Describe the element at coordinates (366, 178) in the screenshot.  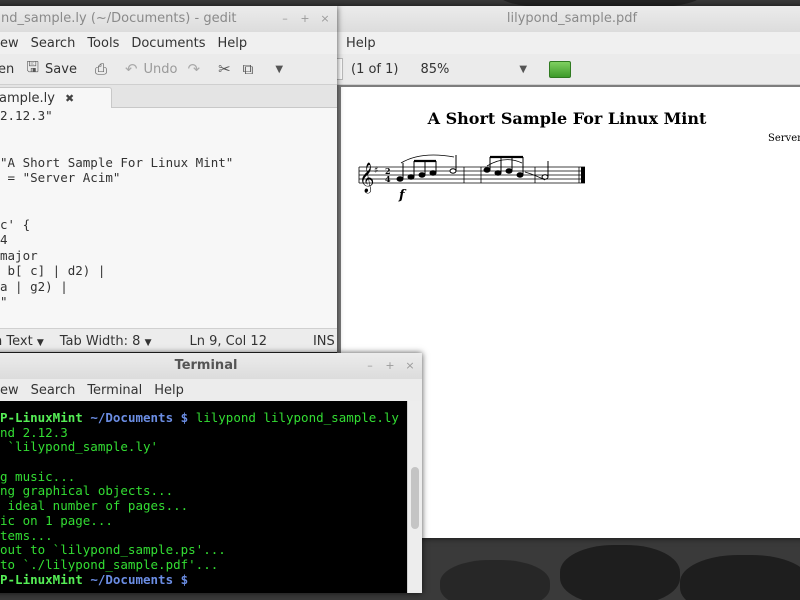
I see `treble-clef-icon: 𝄞` at that location.